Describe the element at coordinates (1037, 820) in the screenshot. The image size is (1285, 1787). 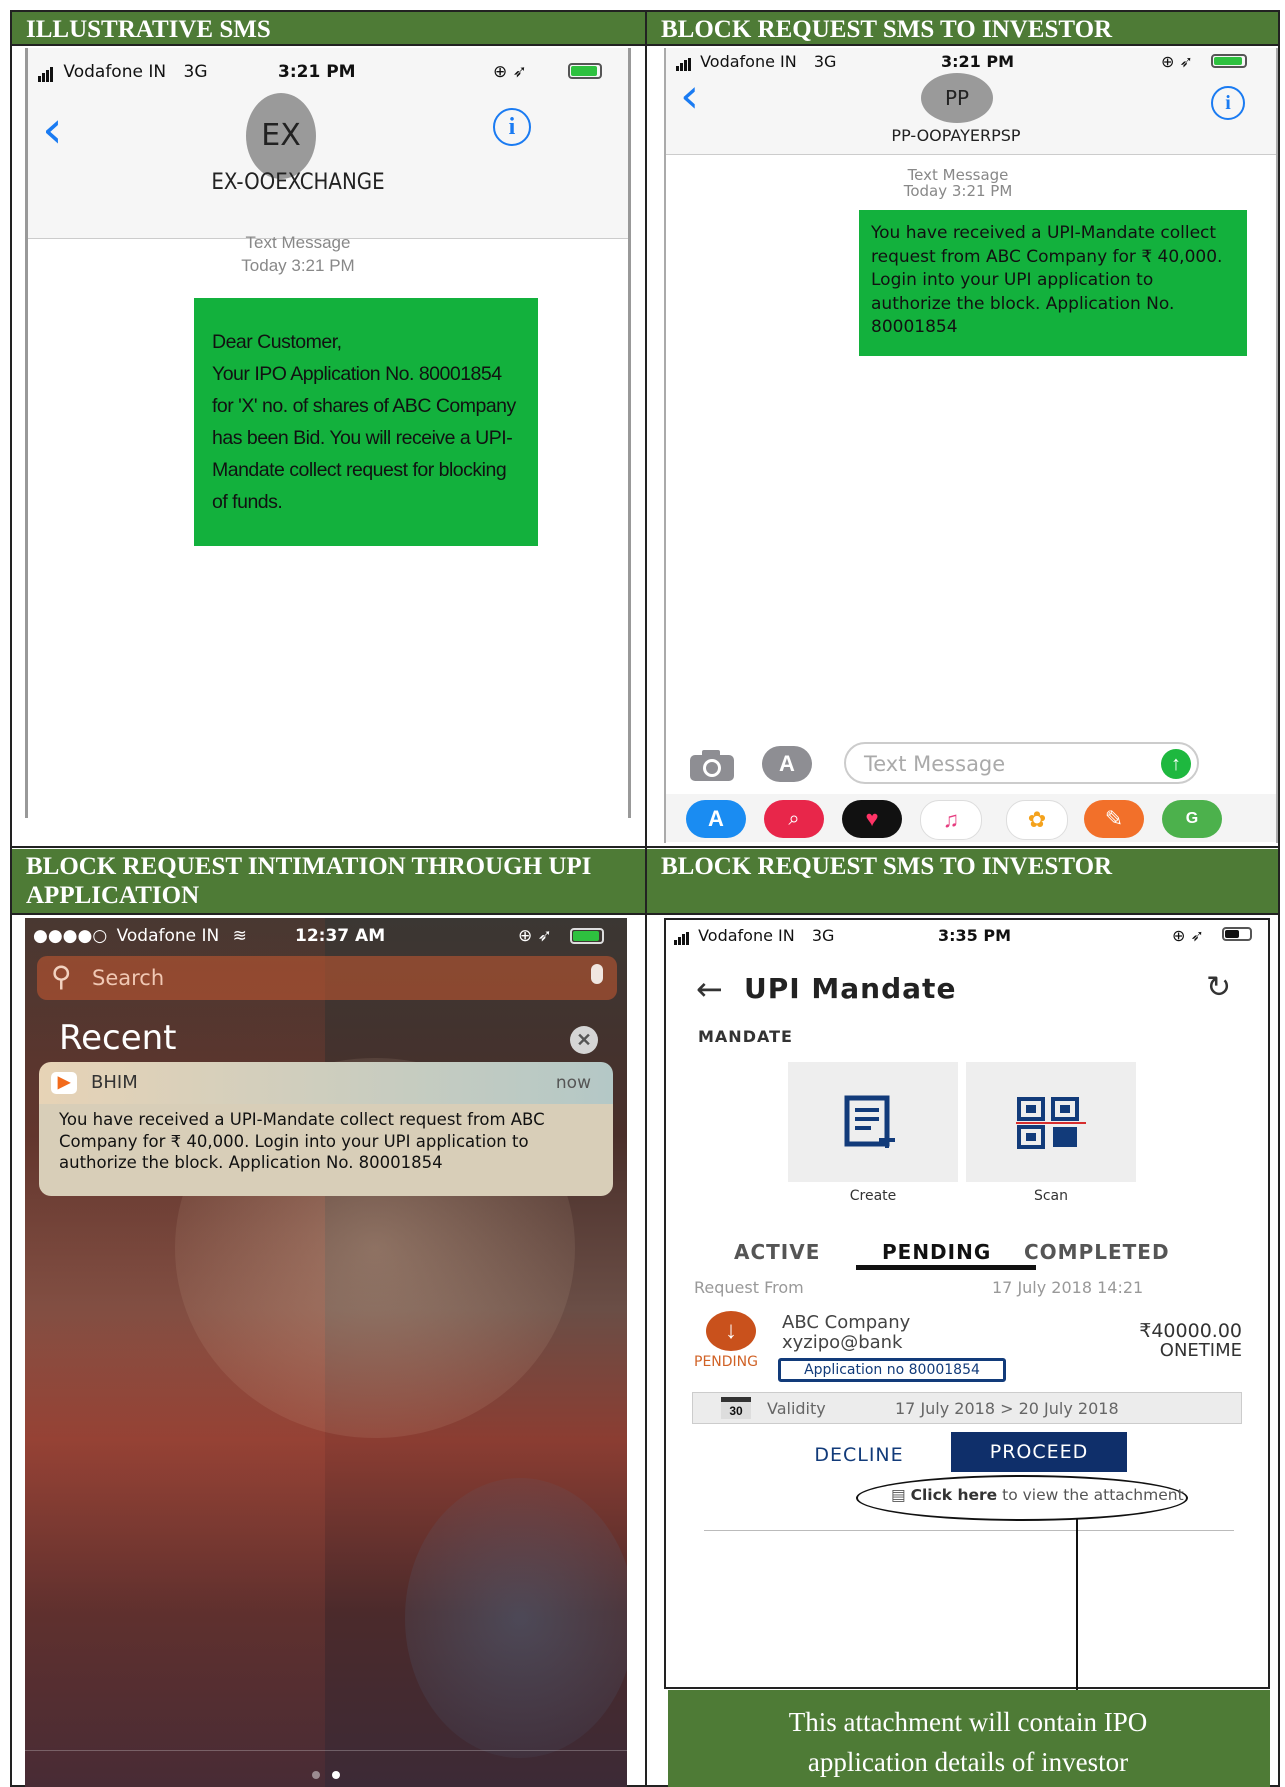
I see `photos-icon: ✿` at that location.